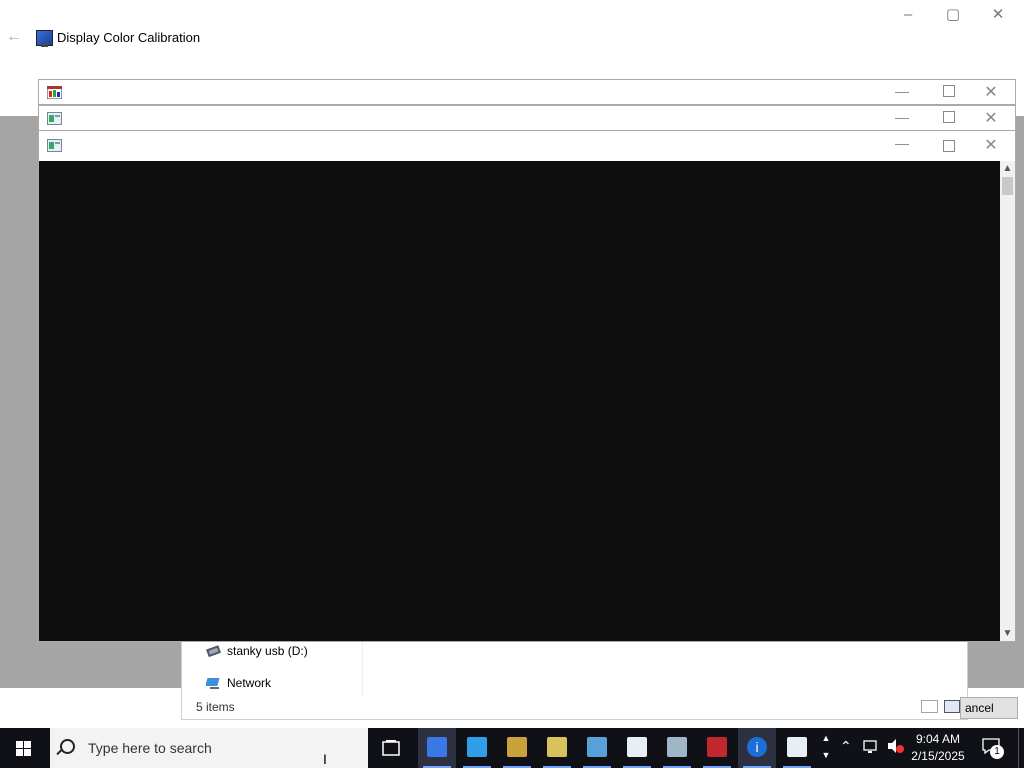  What do you see at coordinates (846, 746) in the screenshot?
I see `show-hidden-icons-icon: ⌃` at bounding box center [846, 746].